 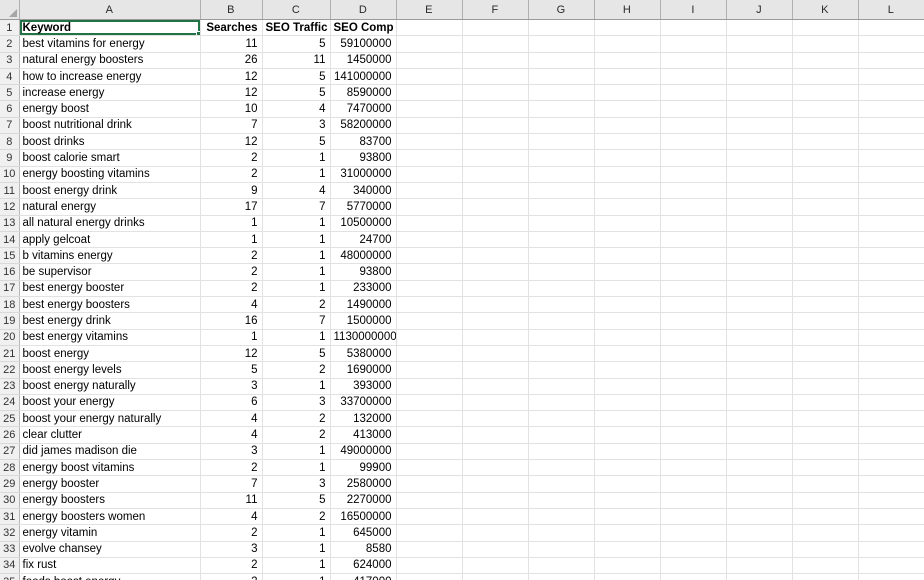 I want to click on cell-e26, so click(x=429, y=435).